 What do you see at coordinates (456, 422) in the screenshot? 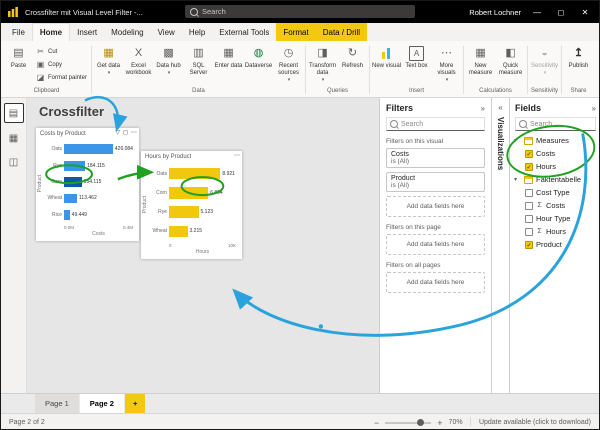
I see `zoom-level: 70%` at bounding box center [456, 422].